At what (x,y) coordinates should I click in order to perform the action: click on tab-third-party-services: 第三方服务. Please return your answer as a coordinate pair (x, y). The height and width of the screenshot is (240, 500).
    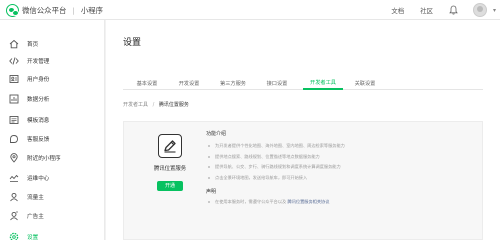
    Looking at the image, I should click on (233, 83).